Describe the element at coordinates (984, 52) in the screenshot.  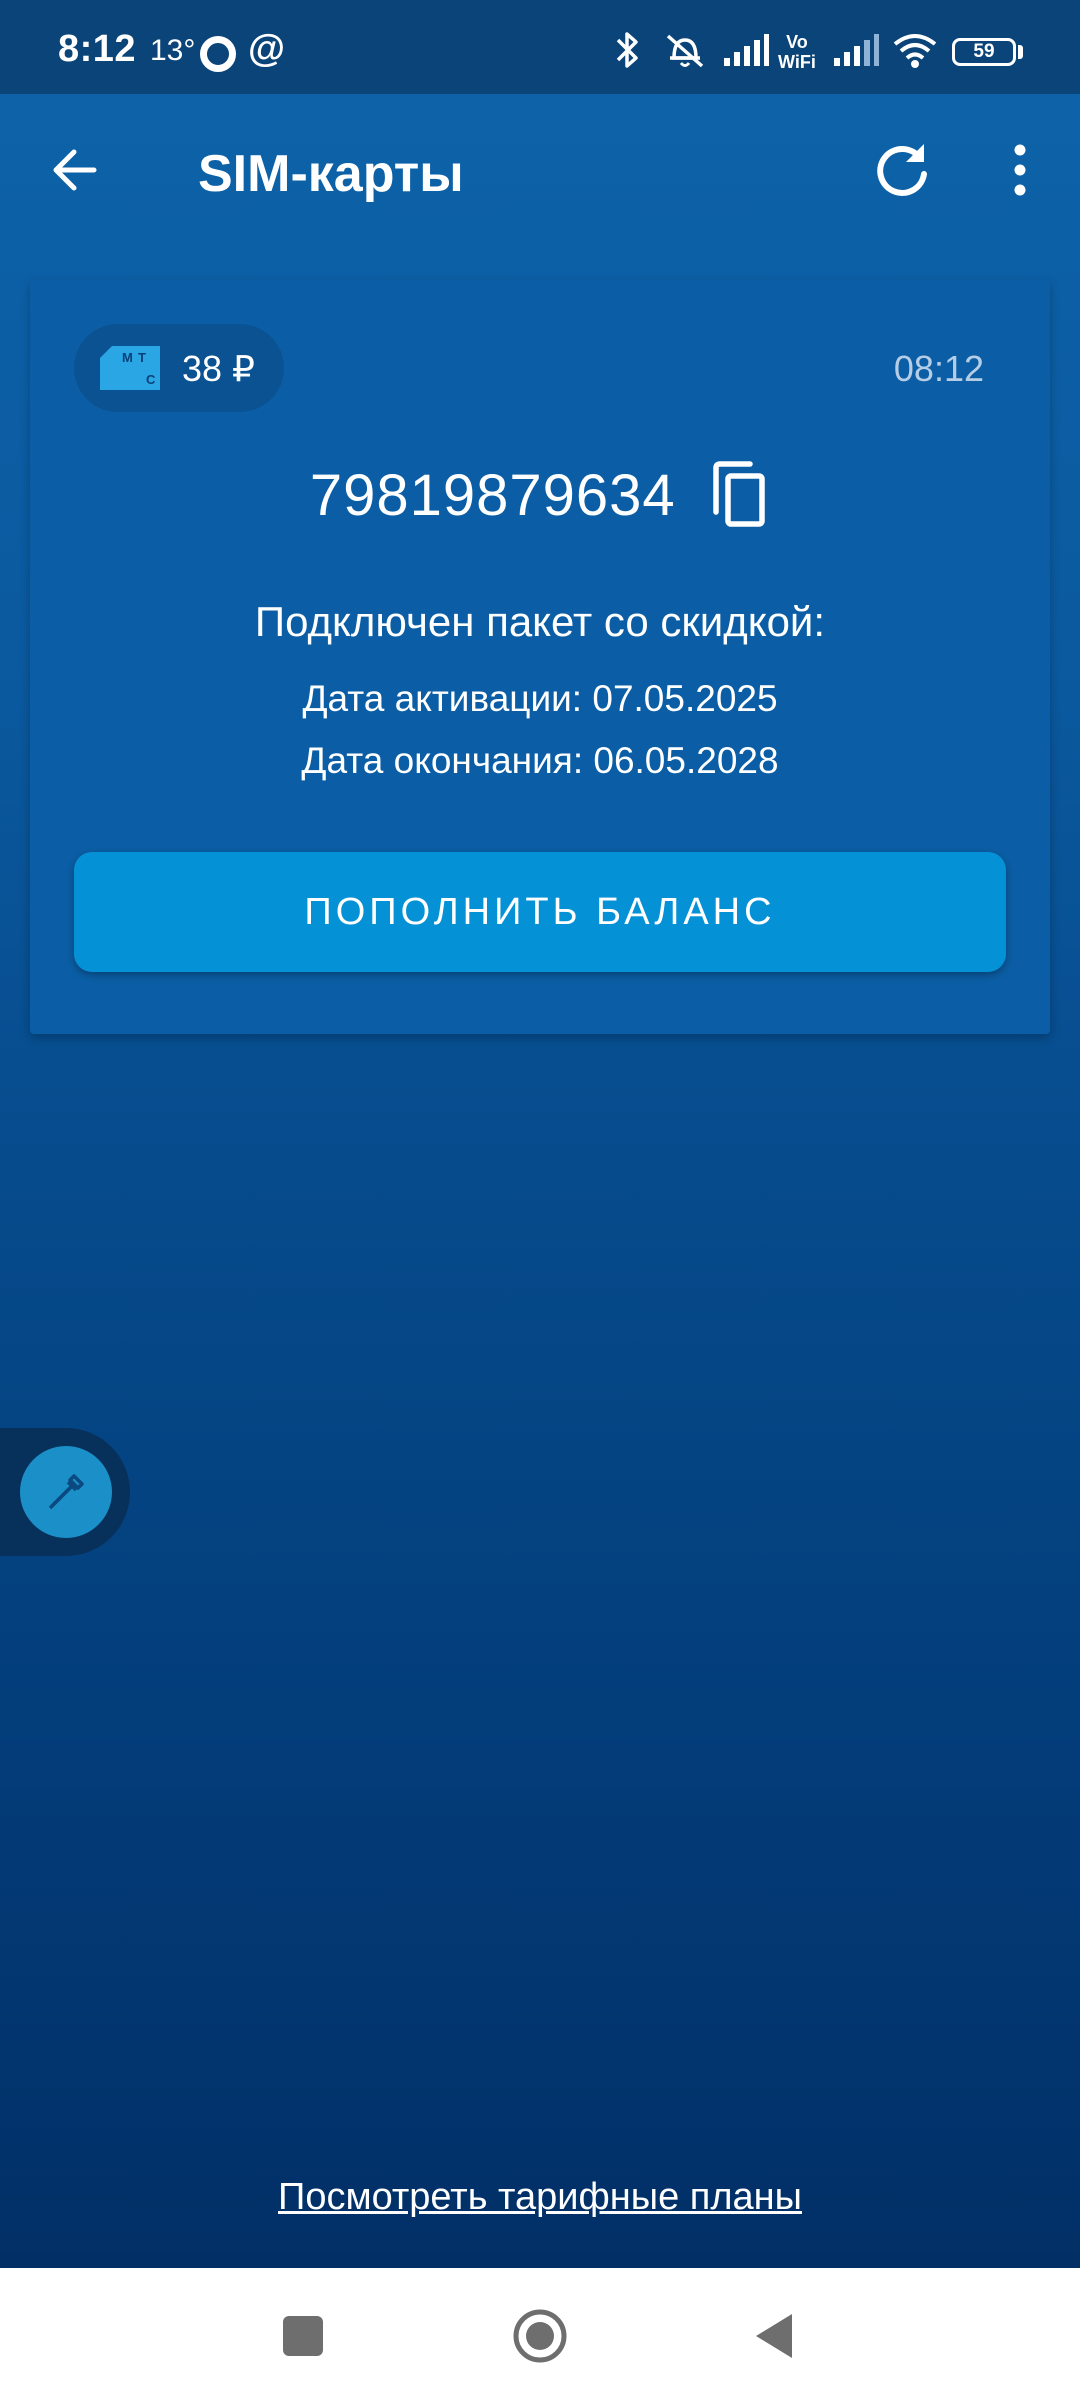
I see `battery-icon: 59` at that location.